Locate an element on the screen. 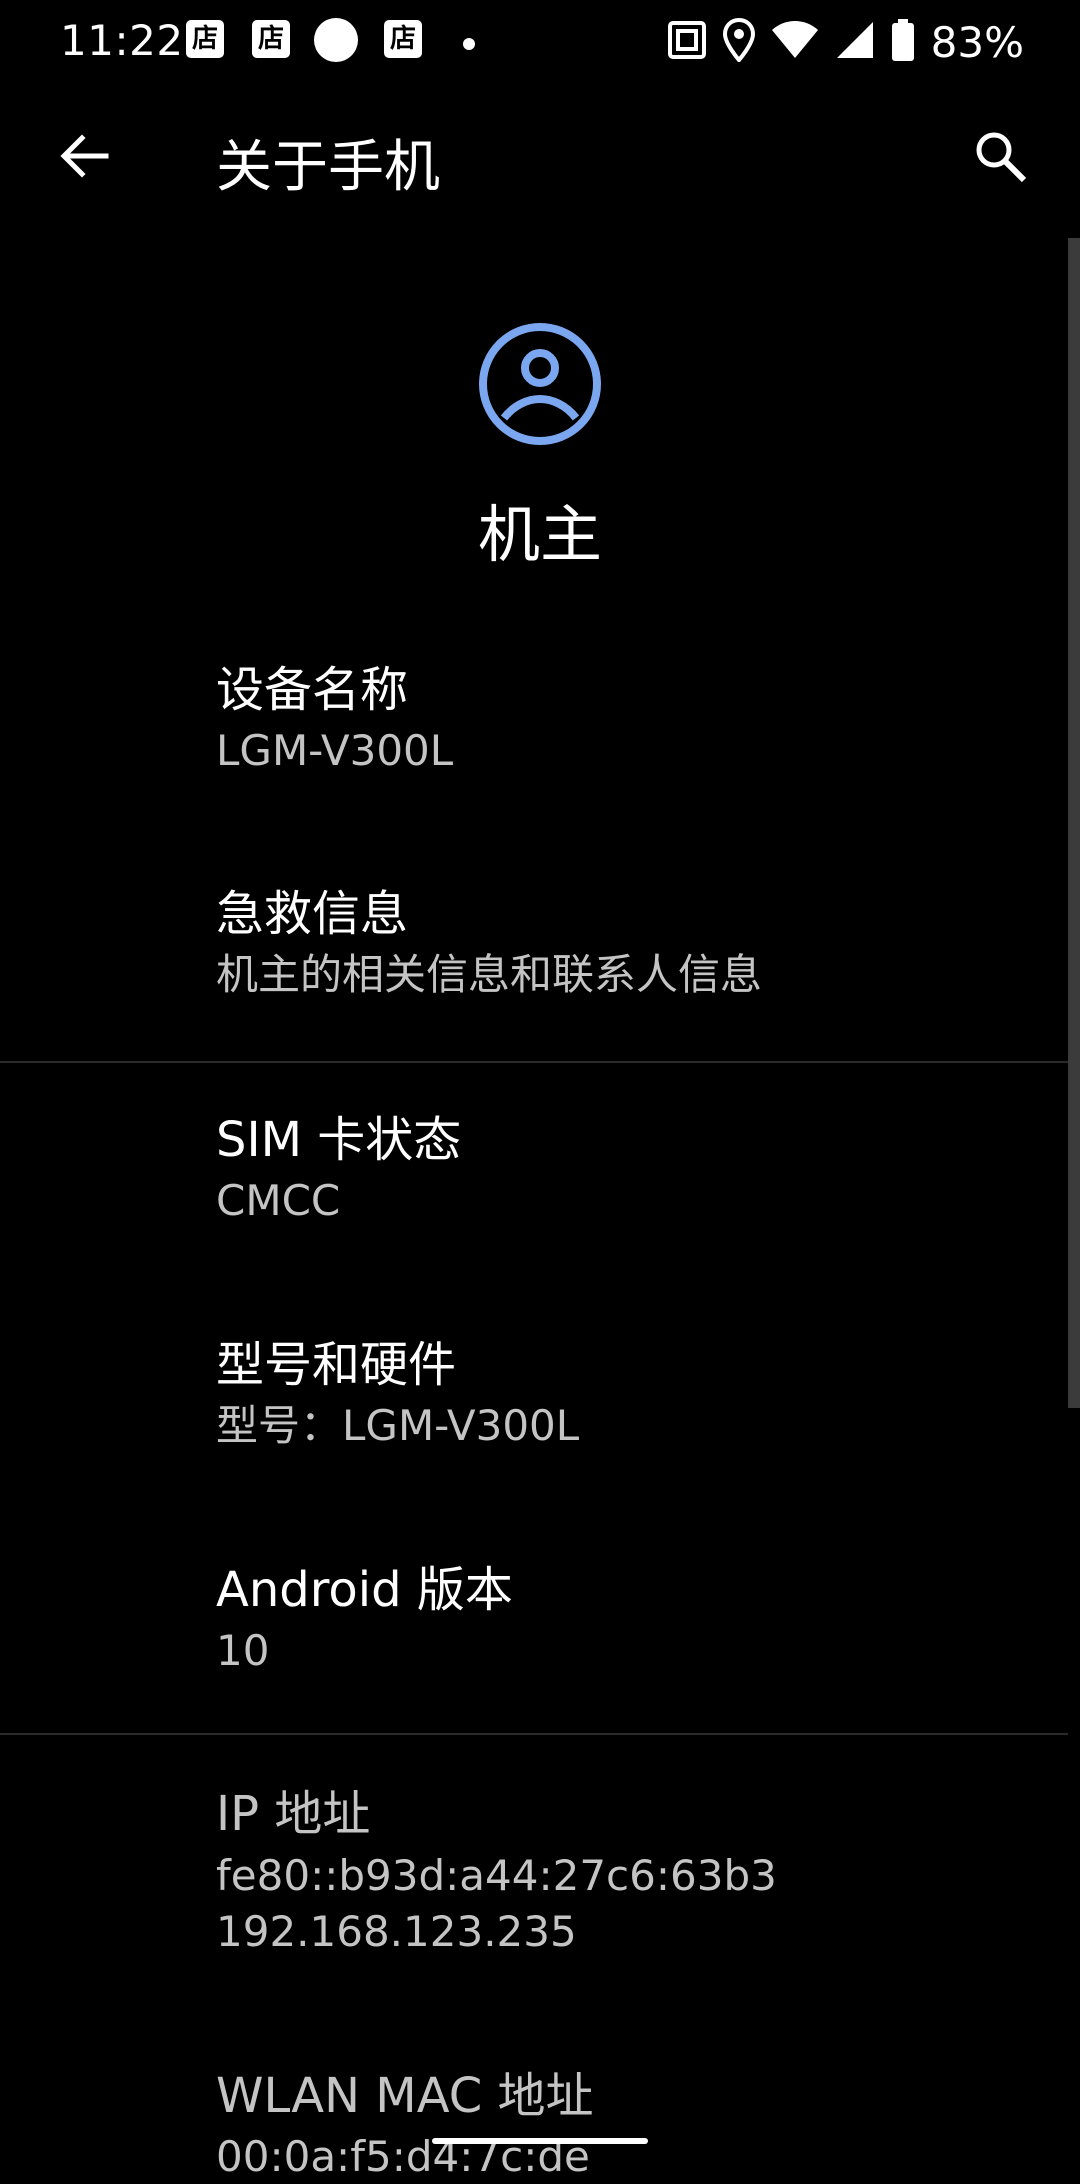 This screenshot has width=1080, height=2184. status-bar: 11:22 店 店 店 83% is located at coordinates (540, 44).